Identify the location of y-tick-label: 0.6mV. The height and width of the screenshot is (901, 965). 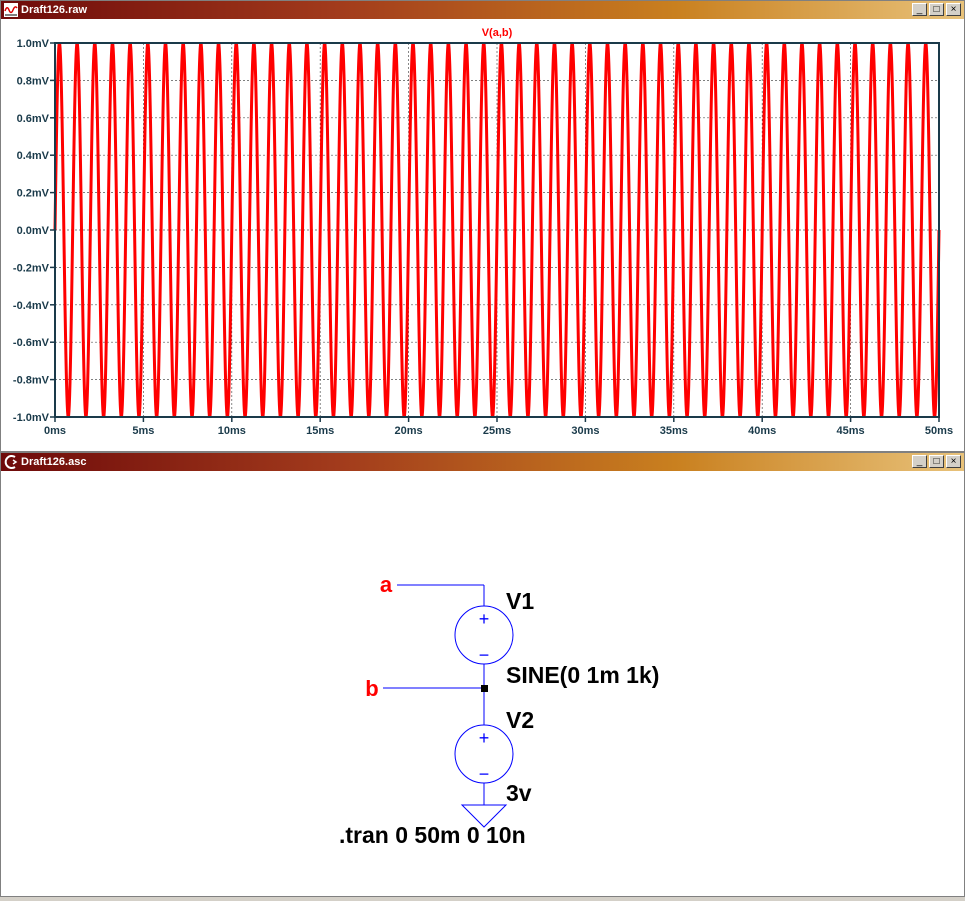
(33, 119).